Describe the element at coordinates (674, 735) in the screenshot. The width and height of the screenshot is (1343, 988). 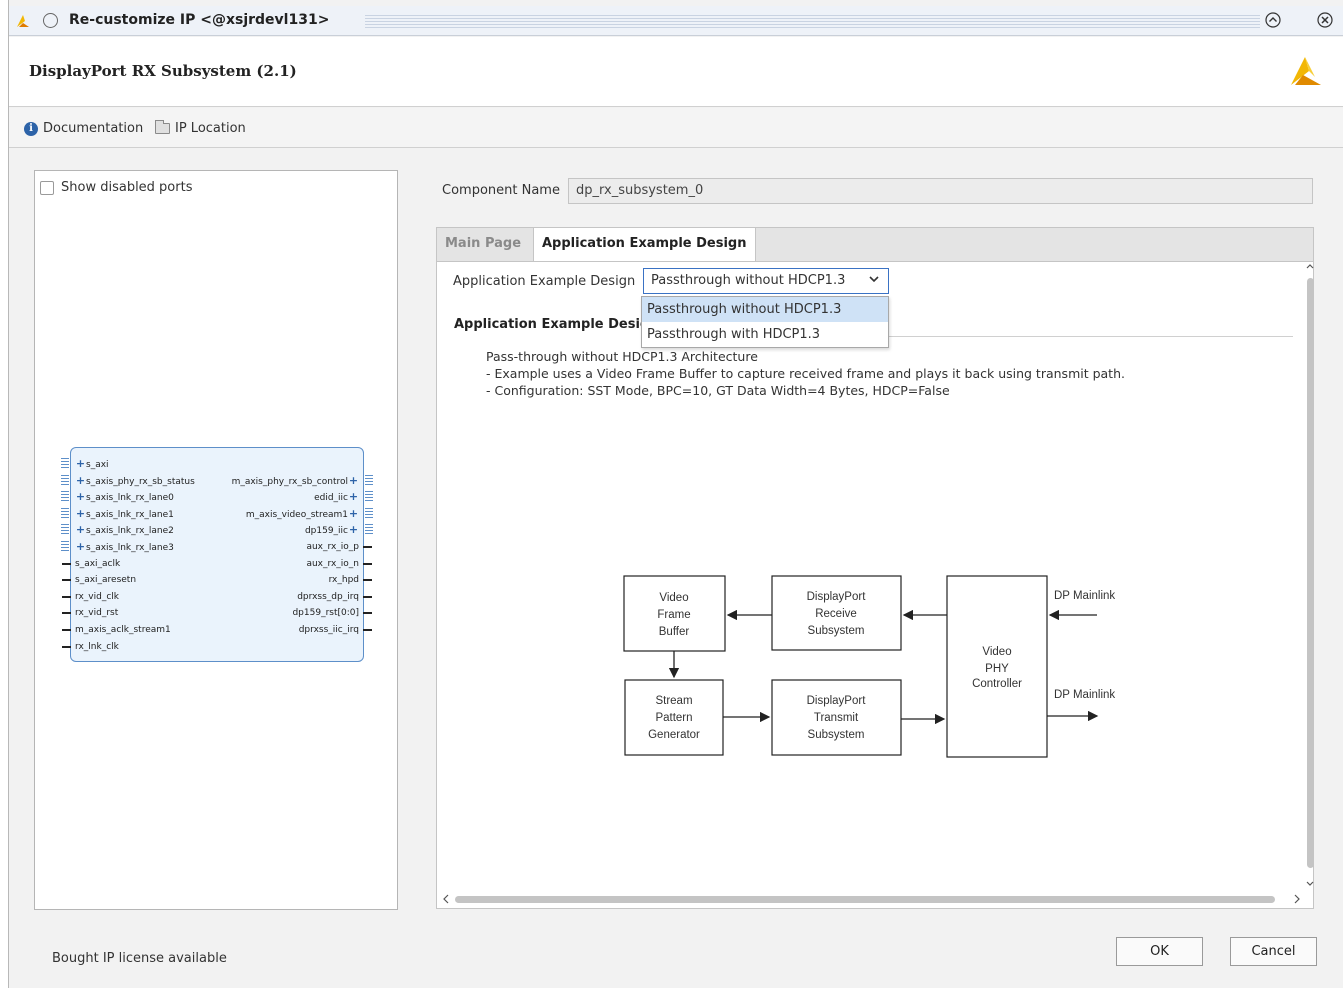
I see `diagram-label: Generator` at that location.